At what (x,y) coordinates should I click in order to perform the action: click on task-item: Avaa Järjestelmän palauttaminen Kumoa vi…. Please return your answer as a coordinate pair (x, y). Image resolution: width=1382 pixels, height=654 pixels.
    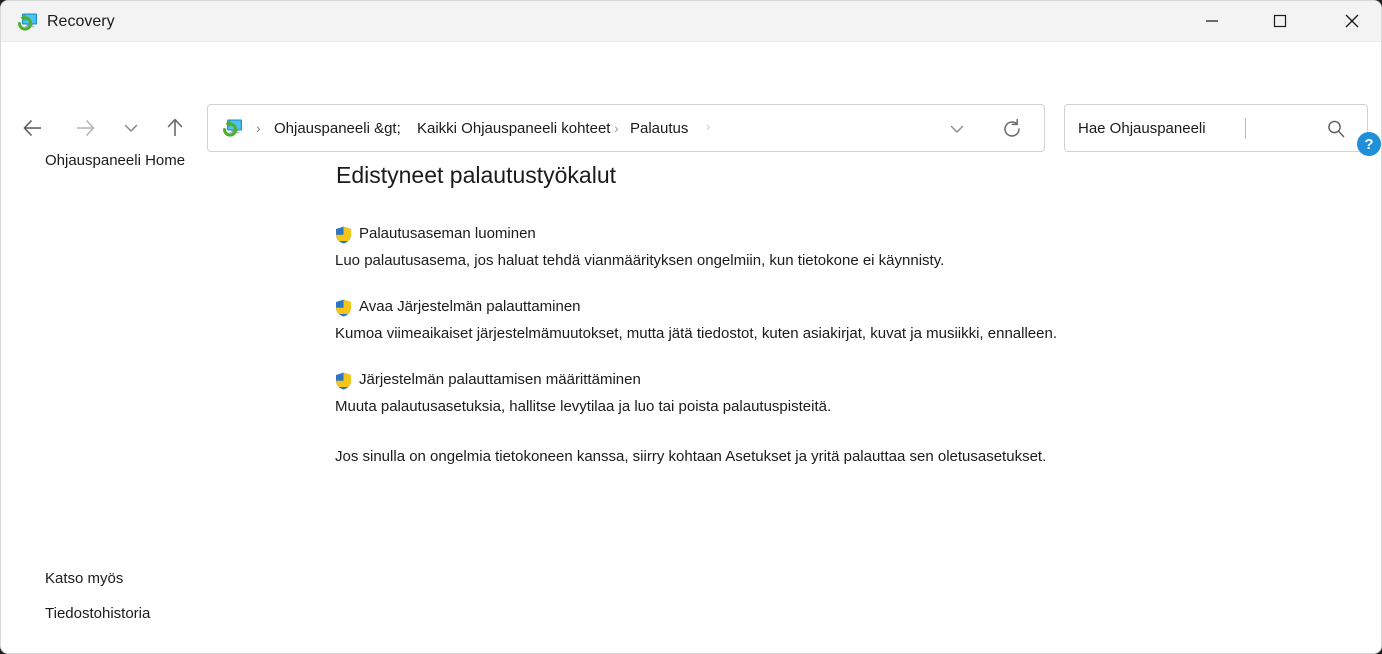
    Looking at the image, I should click on (696, 320).